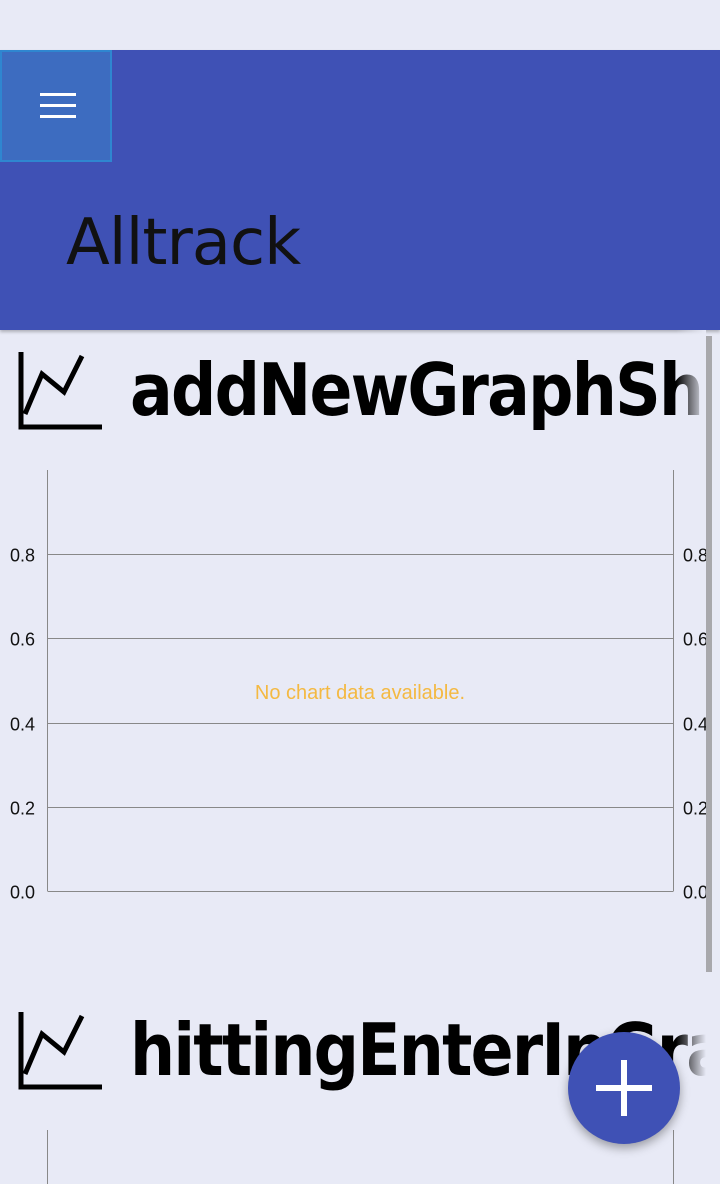 The image size is (720, 1184). I want to click on y-tick-label-right: 0.8, so click(695, 556).